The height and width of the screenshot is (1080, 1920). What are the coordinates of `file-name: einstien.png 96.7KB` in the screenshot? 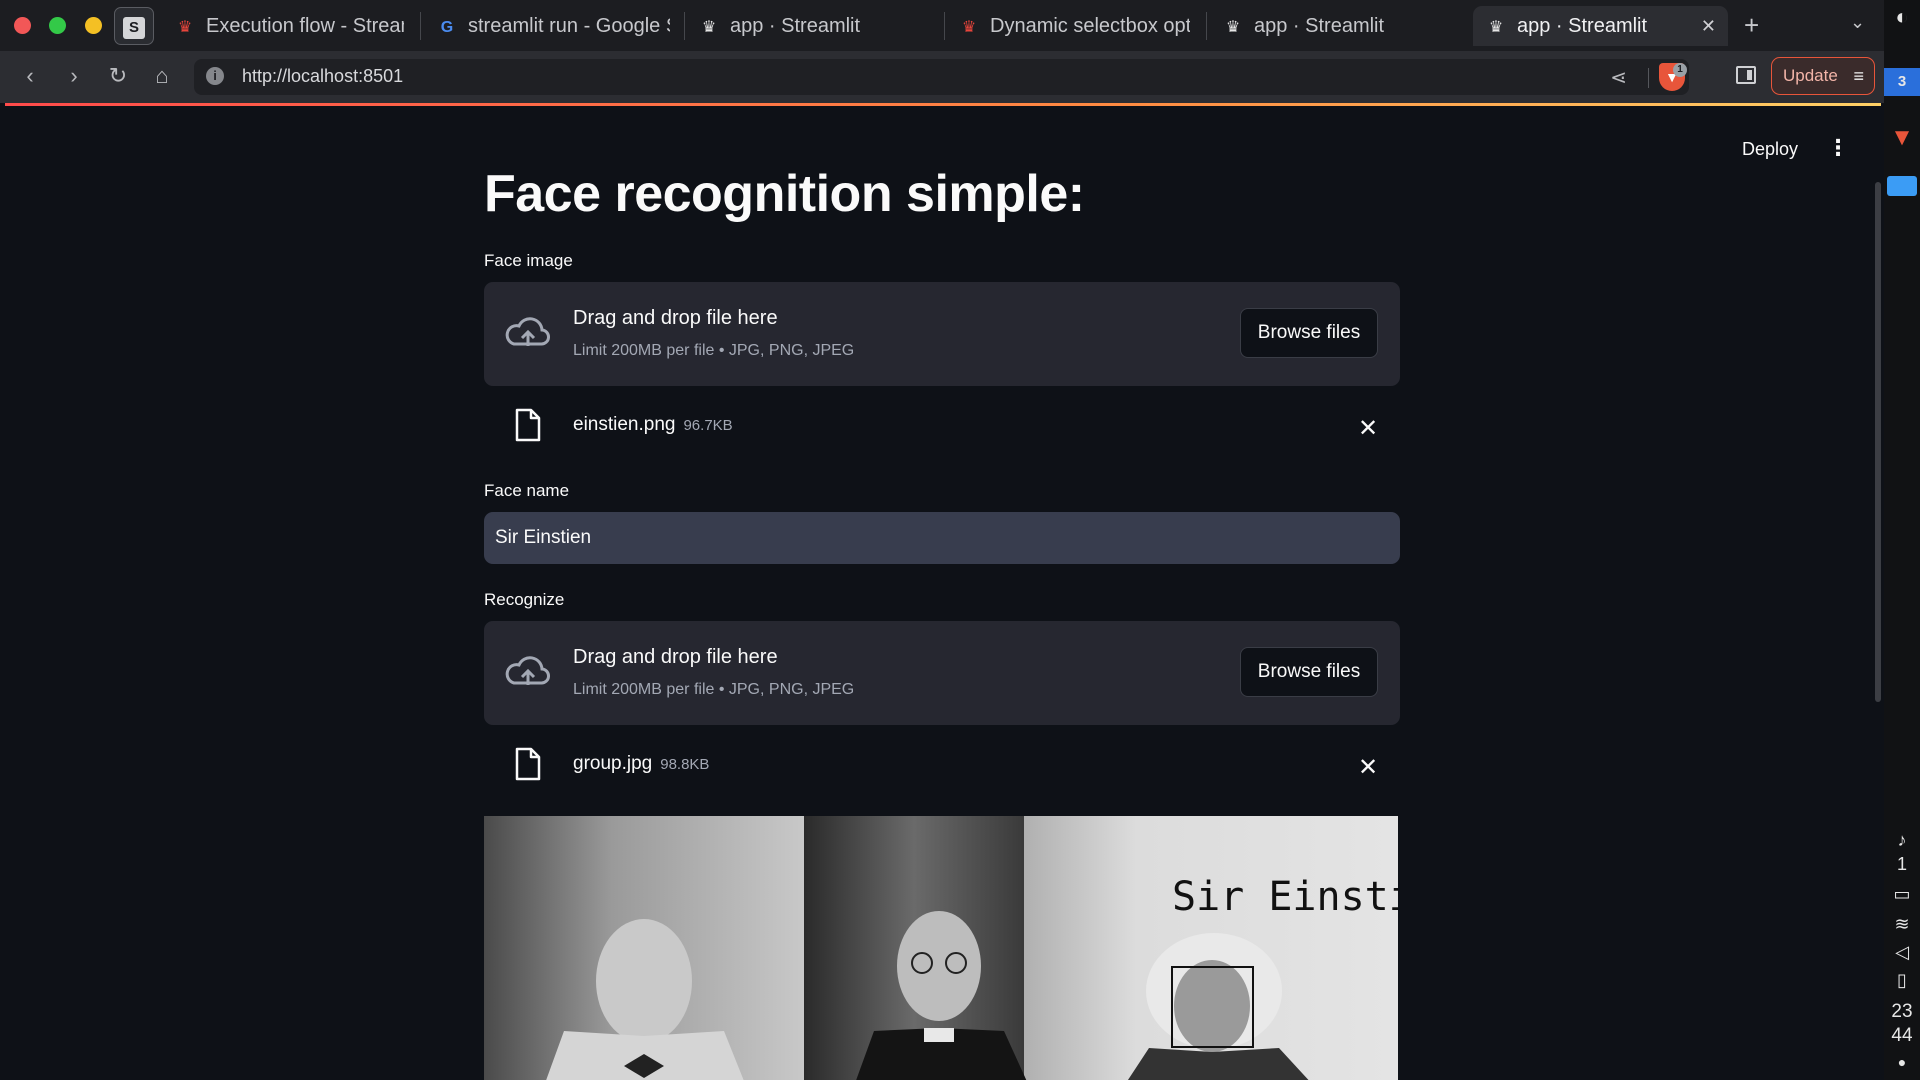 It's located at (653, 424).